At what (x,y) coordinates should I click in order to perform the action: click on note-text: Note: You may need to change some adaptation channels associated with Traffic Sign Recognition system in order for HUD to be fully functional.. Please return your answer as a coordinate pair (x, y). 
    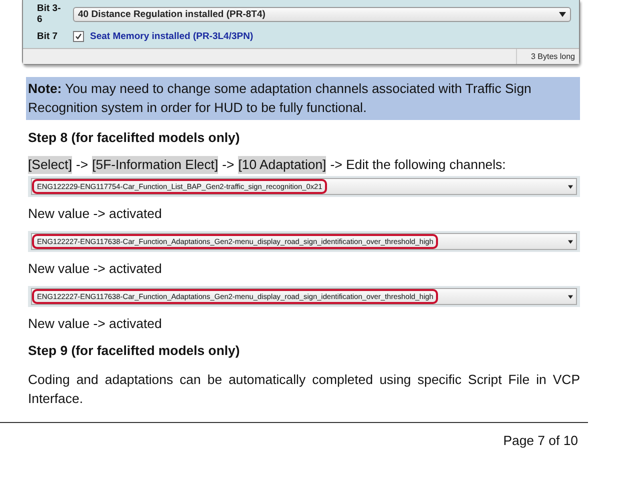
    Looking at the image, I should click on (303, 98).